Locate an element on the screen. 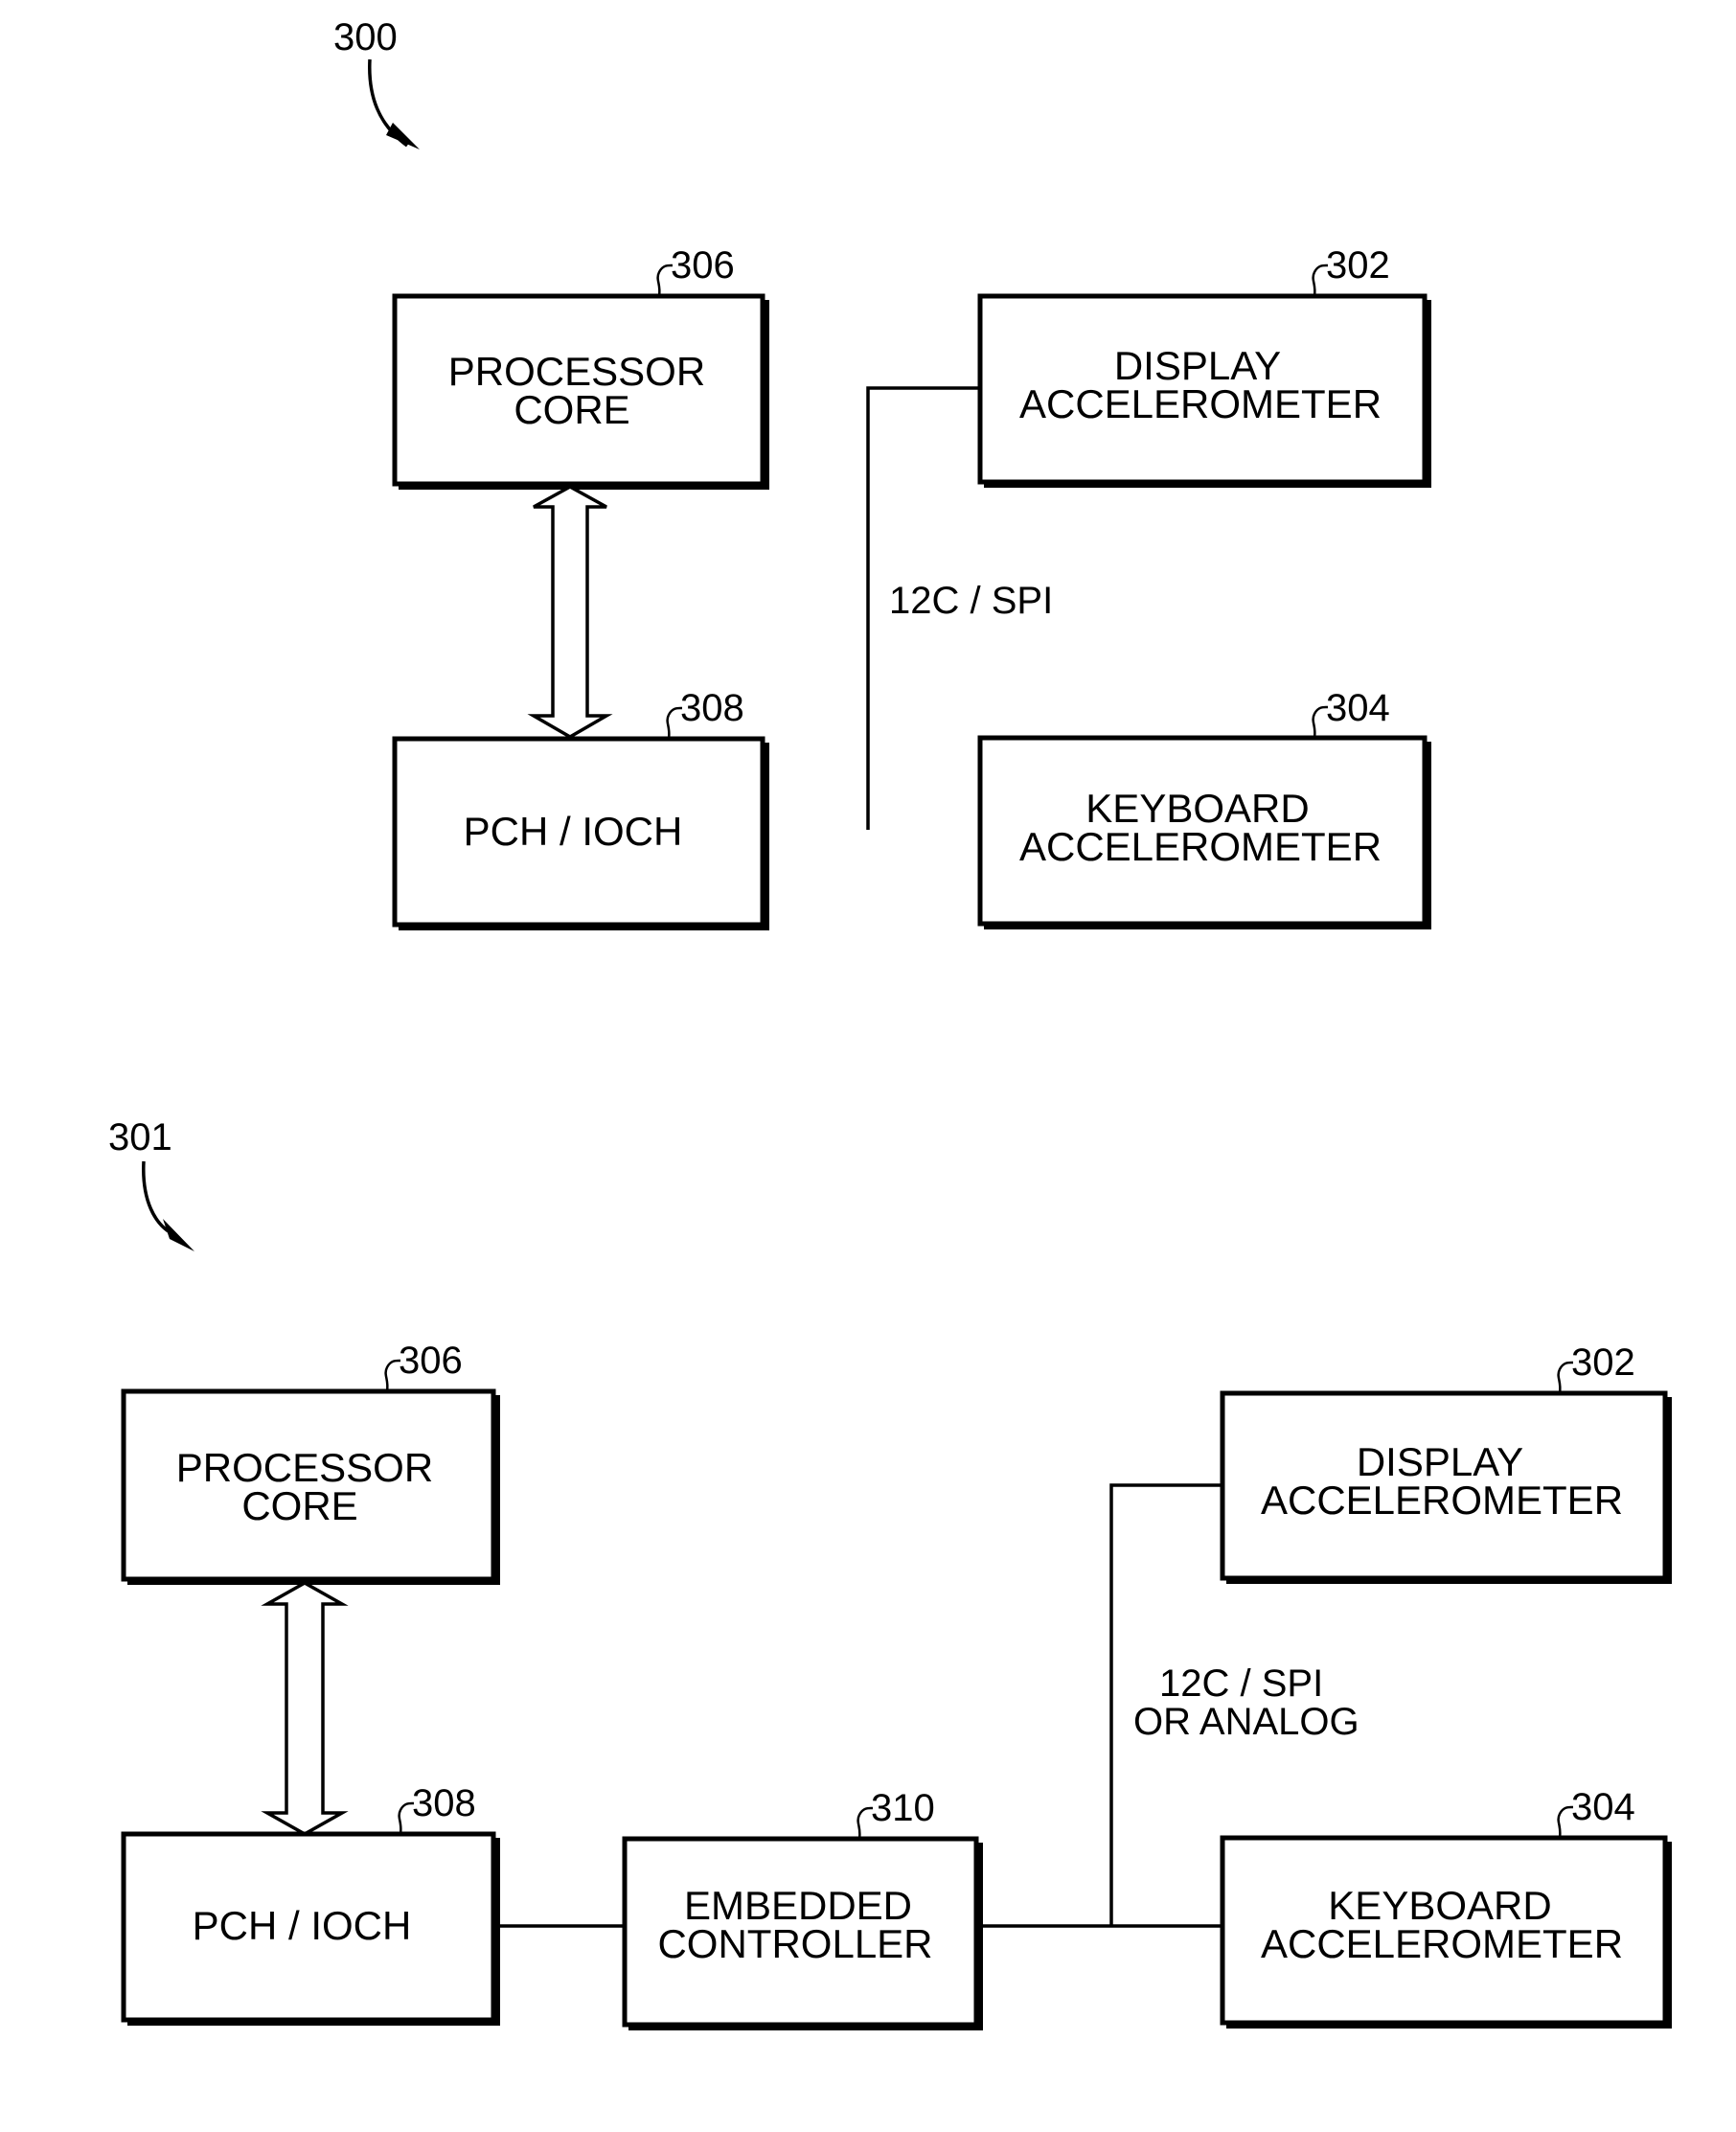  bus-label-line: 12C / SPI is located at coordinates (1241, 1683).